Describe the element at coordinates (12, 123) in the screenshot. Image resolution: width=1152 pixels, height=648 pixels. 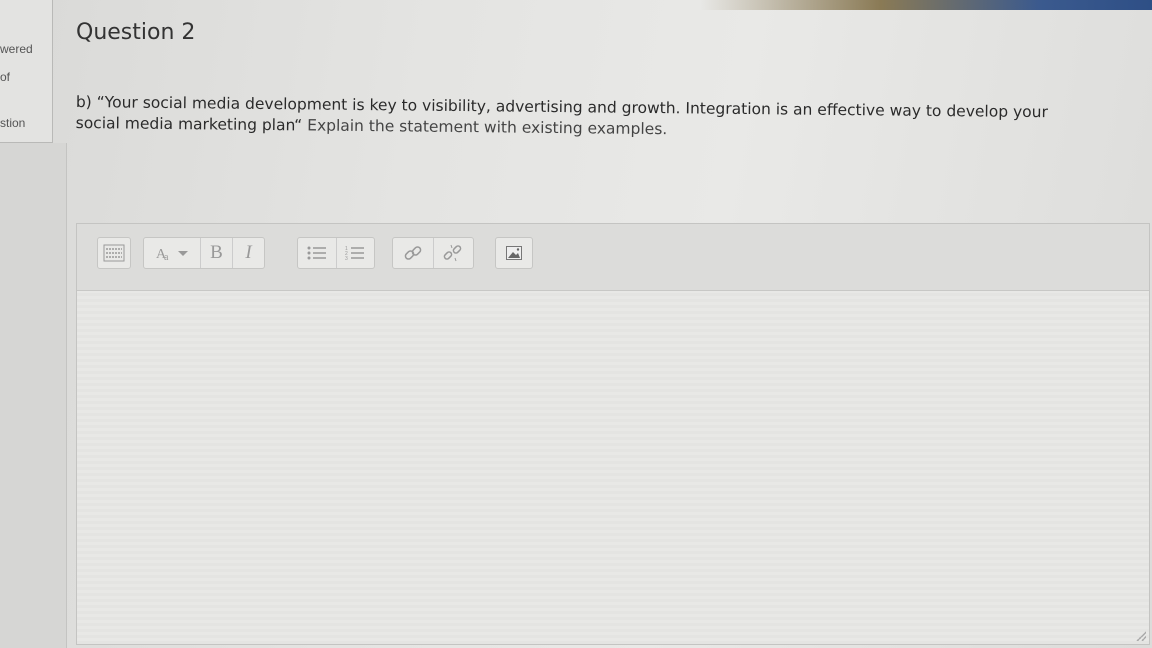
I see `flag-question-link: stion` at that location.